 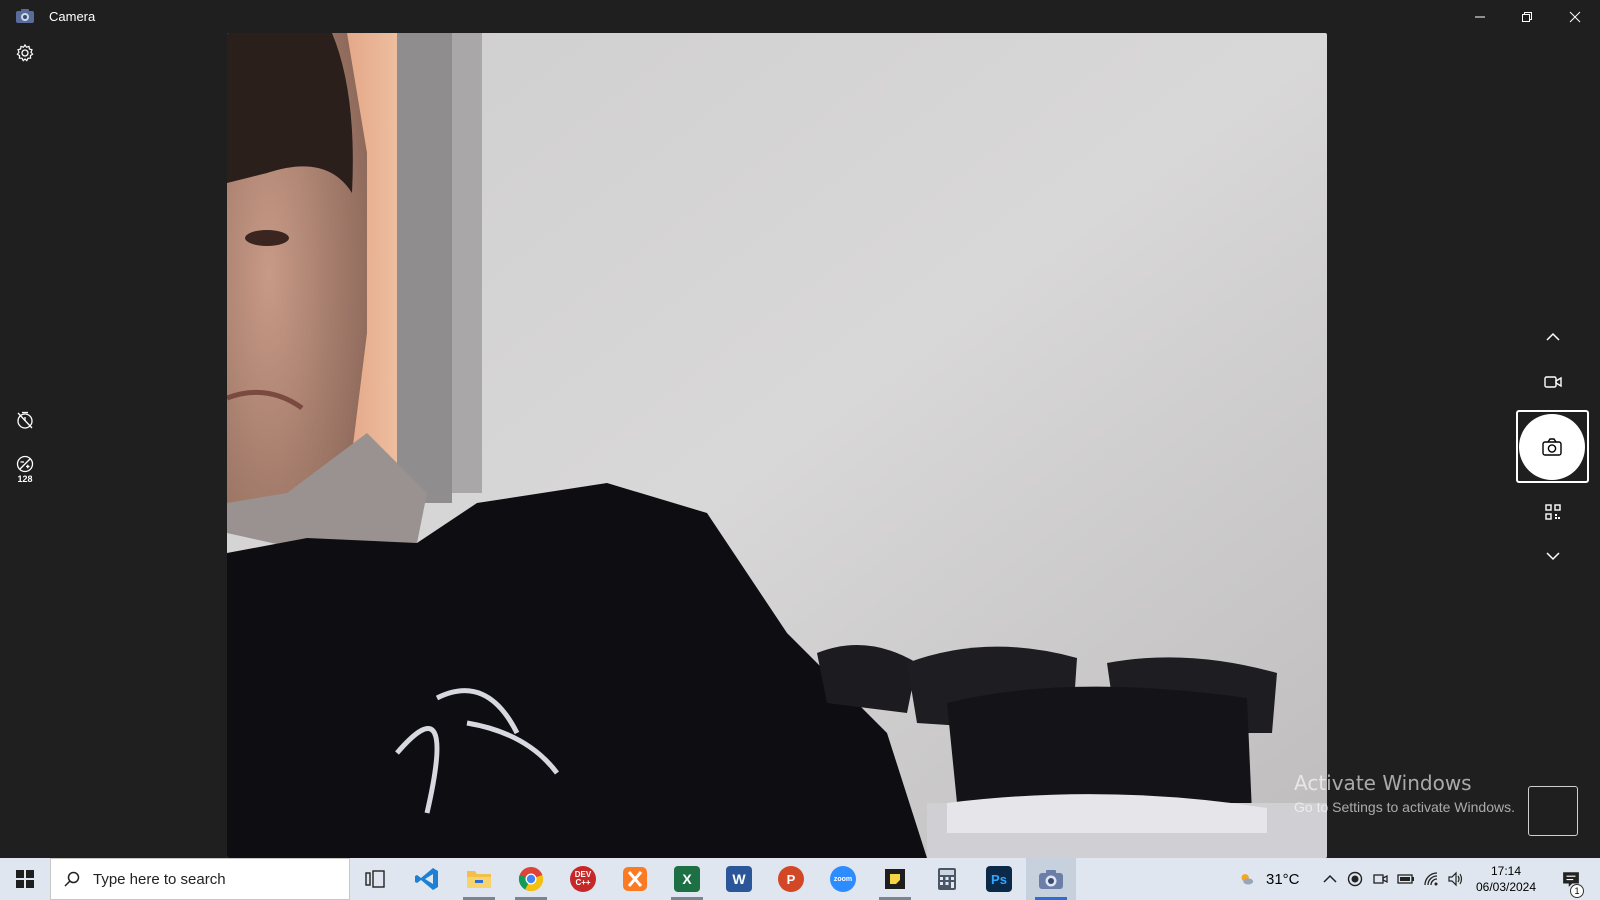 I want to click on timer-button, so click(x=25, y=420).